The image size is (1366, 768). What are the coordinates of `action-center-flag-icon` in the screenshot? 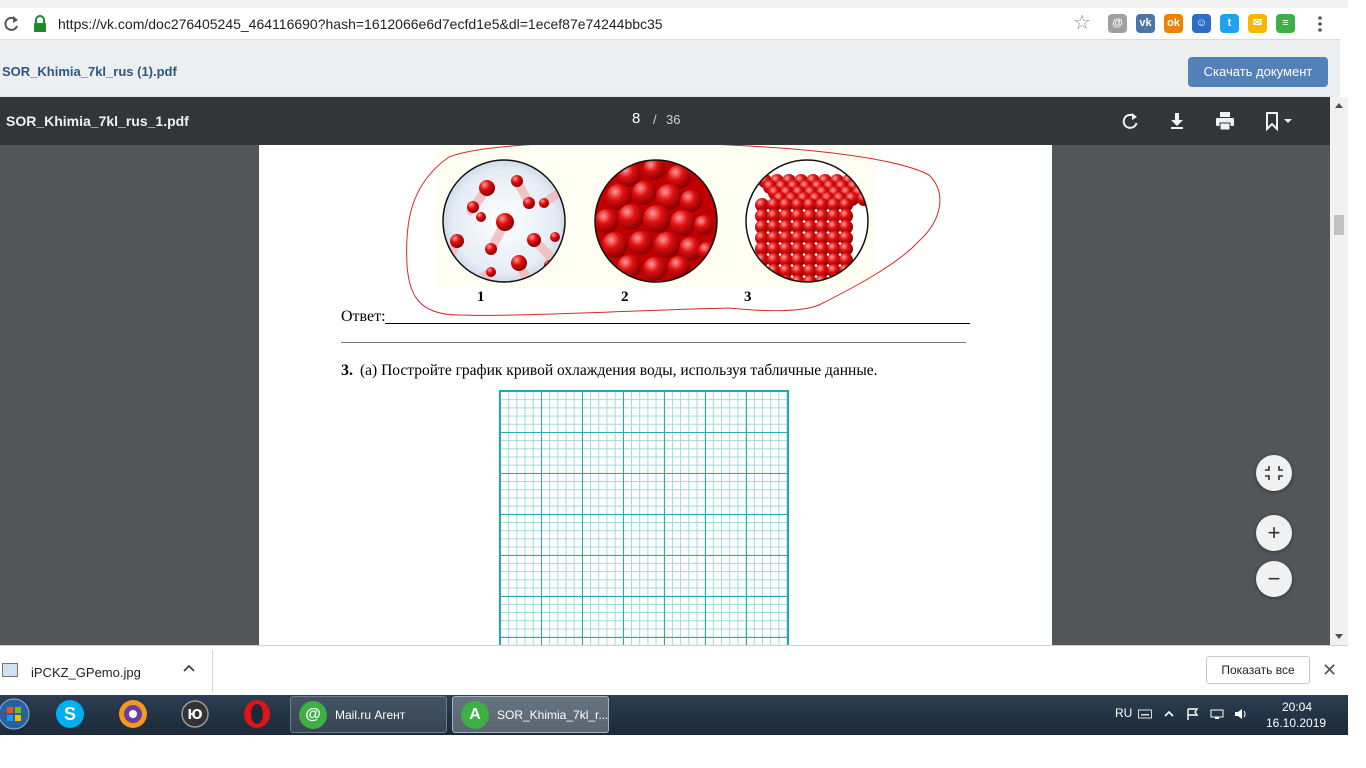 It's located at (1193, 714).